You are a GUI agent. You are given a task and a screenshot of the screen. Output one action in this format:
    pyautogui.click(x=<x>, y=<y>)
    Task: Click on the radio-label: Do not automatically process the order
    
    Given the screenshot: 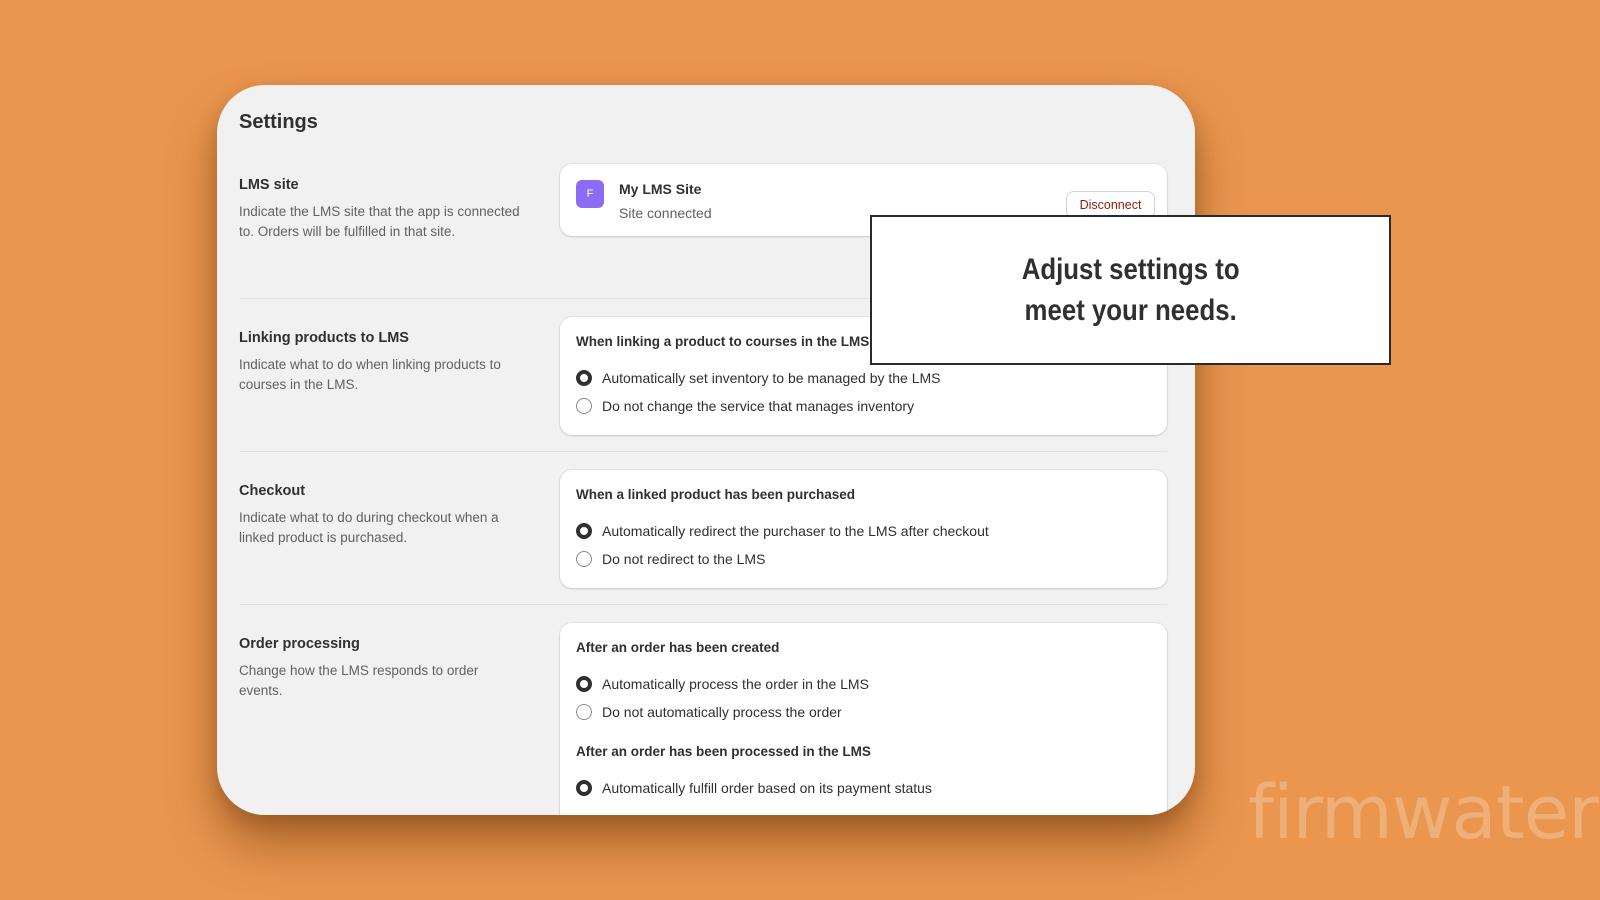 What is the action you would take?
    pyautogui.click(x=722, y=712)
    